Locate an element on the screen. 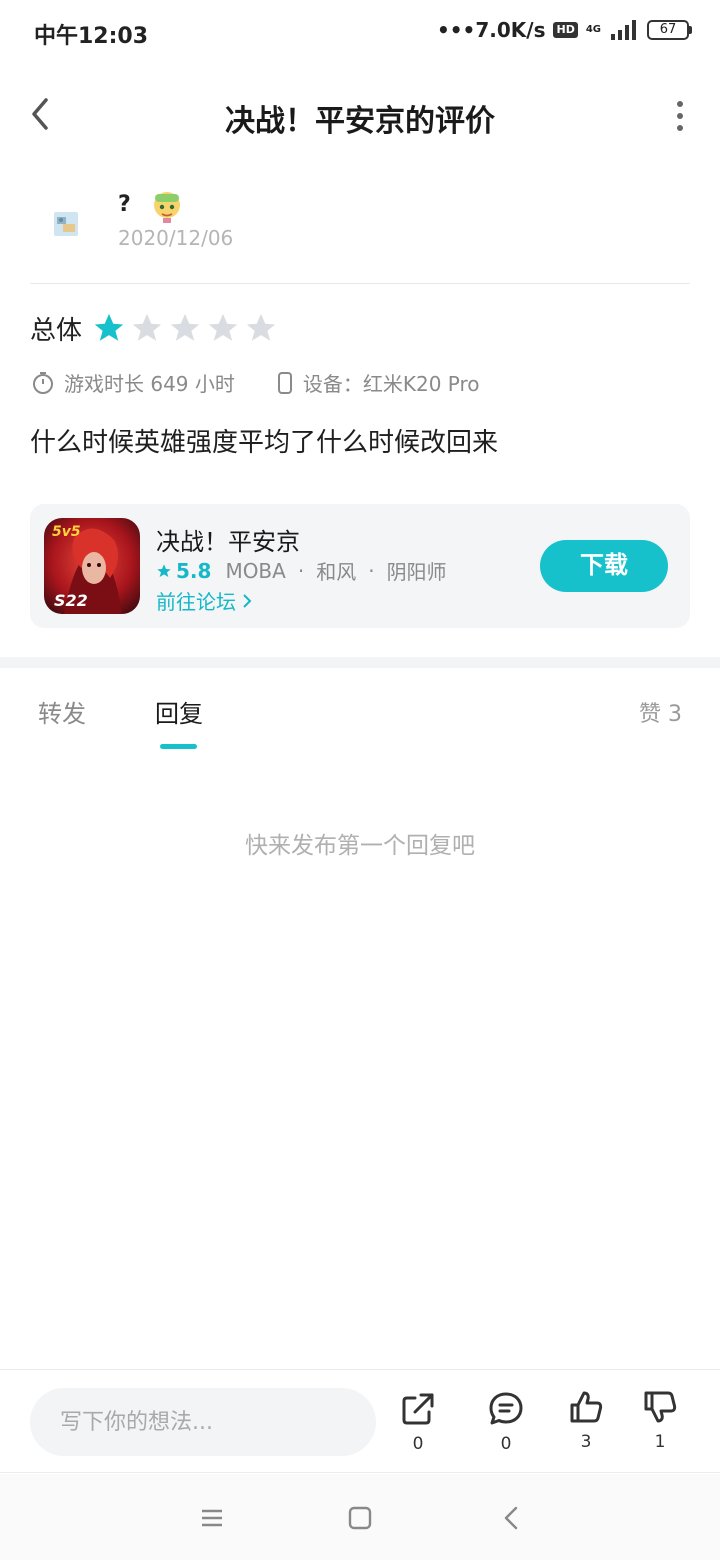 This screenshot has height=1560, width=720. game-tag: 和风 is located at coordinates (336, 572).